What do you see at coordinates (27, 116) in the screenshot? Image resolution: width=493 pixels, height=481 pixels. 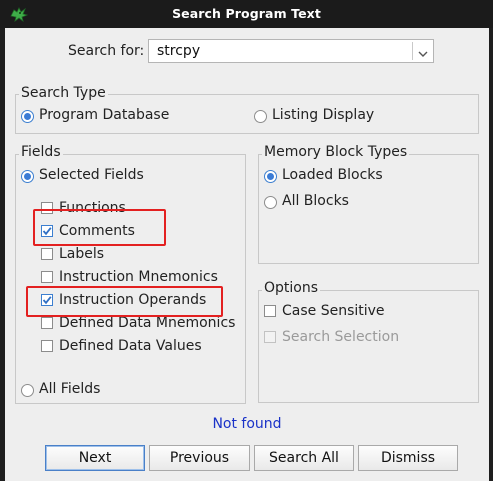 I see `program-database-radio` at bounding box center [27, 116].